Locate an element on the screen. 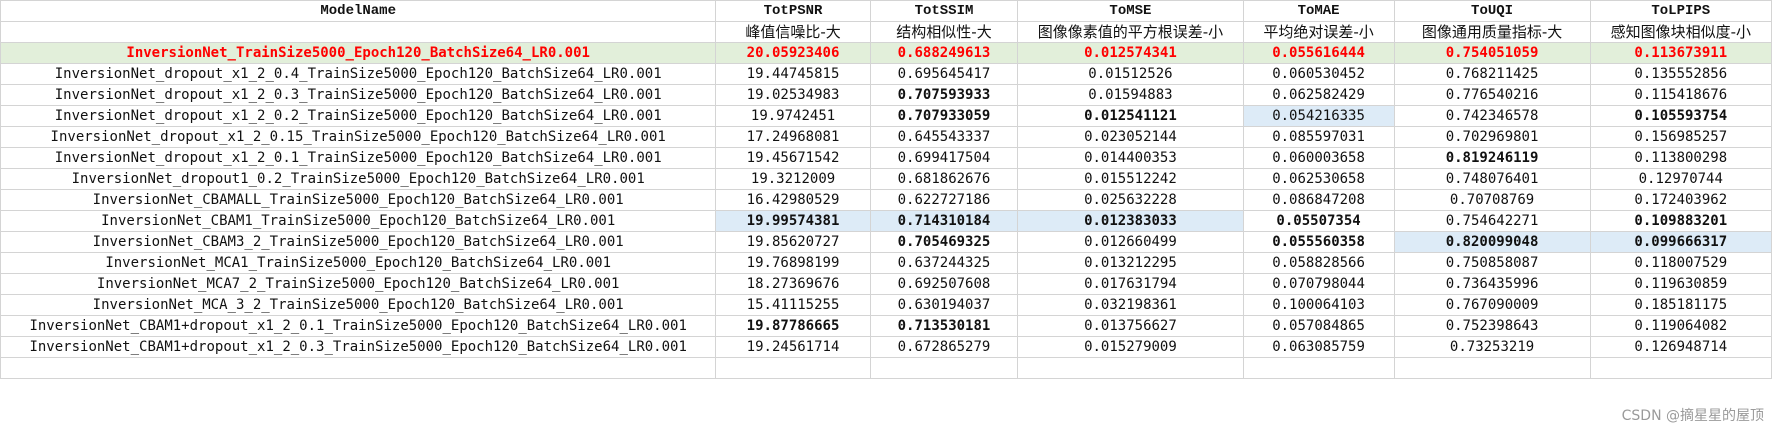 This screenshot has width=1772, height=431. metric-cell: 19.9742451 is located at coordinates (793, 116).